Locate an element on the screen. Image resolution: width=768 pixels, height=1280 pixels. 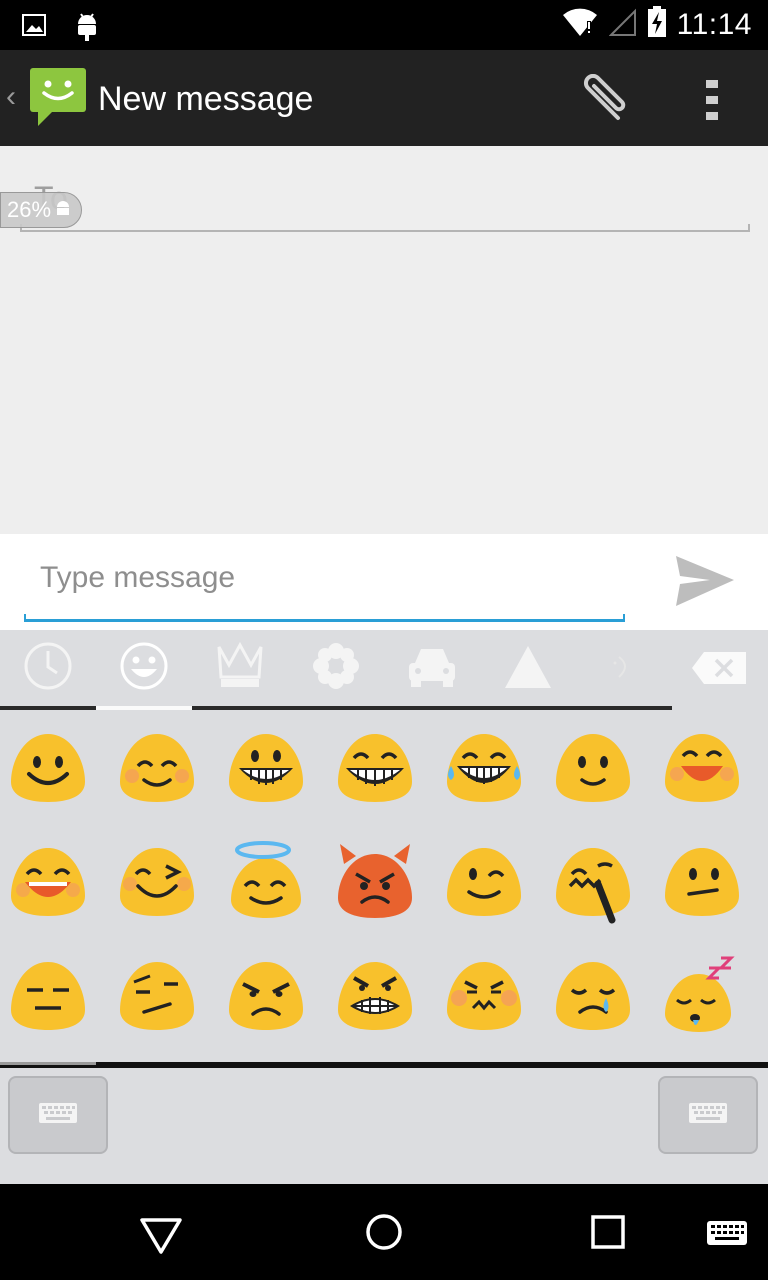
delete-key is located at coordinates (719, 668).